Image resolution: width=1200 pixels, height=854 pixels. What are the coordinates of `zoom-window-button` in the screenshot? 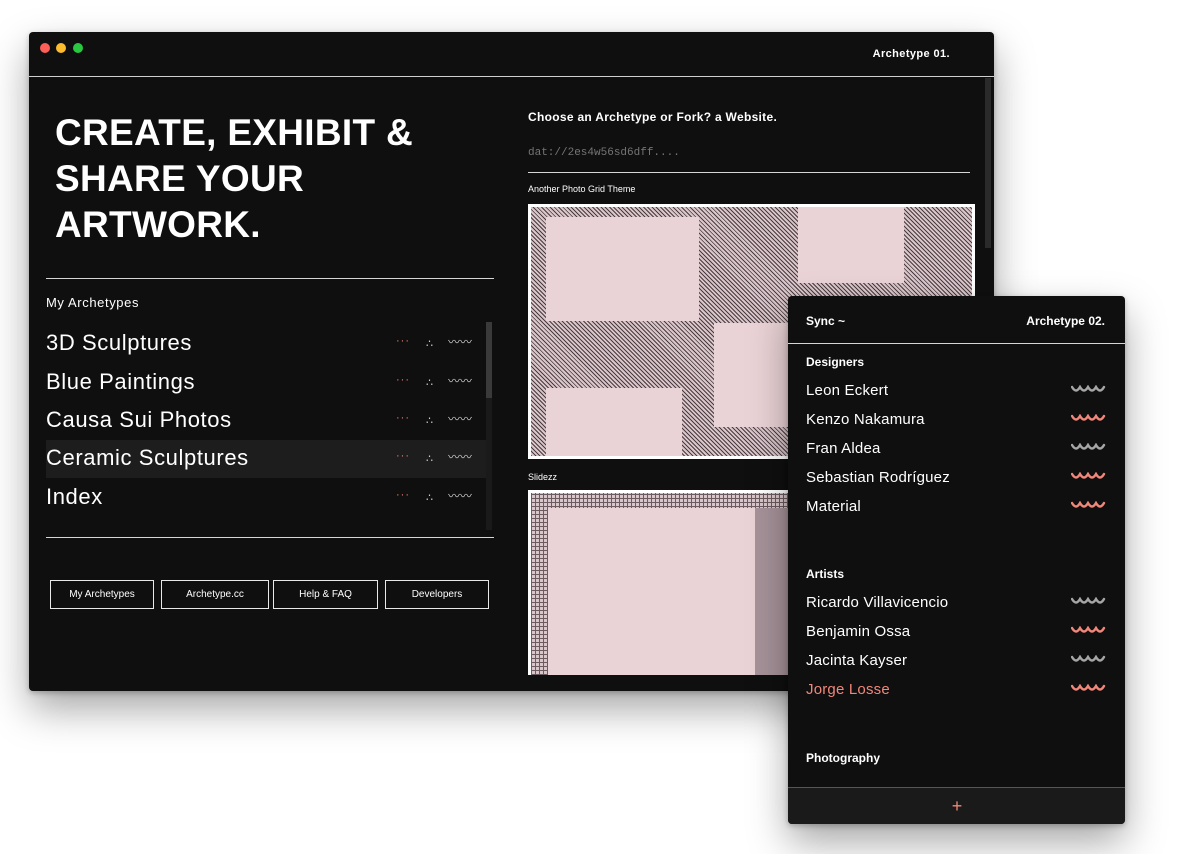 It's located at (78, 48).